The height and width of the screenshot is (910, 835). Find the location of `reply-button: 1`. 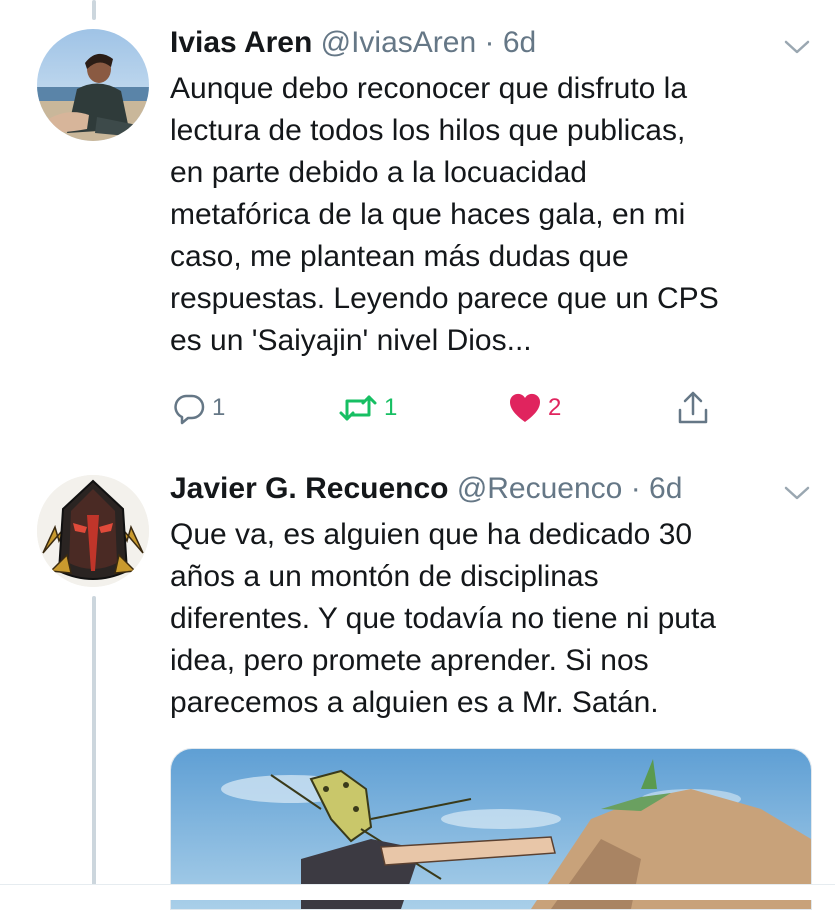

reply-button: 1 is located at coordinates (198, 408).